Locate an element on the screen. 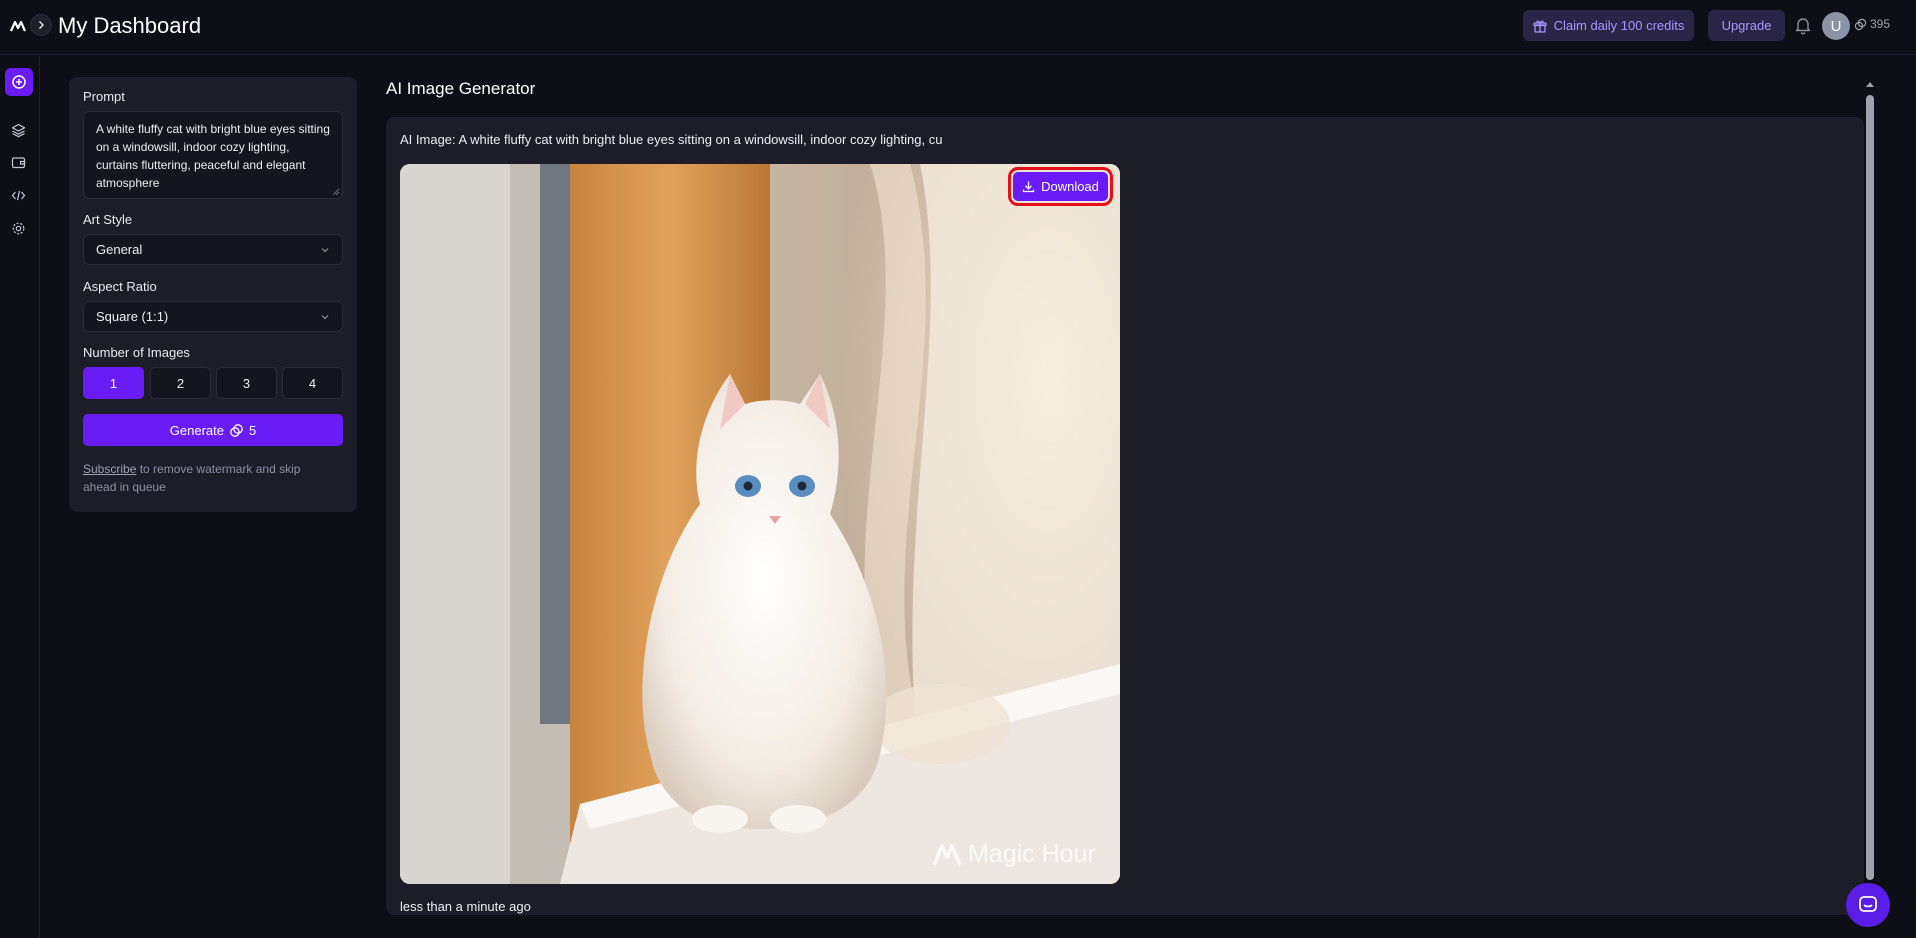 This screenshot has height=938, width=1916. generate-button: Generate 5 is located at coordinates (213, 430).